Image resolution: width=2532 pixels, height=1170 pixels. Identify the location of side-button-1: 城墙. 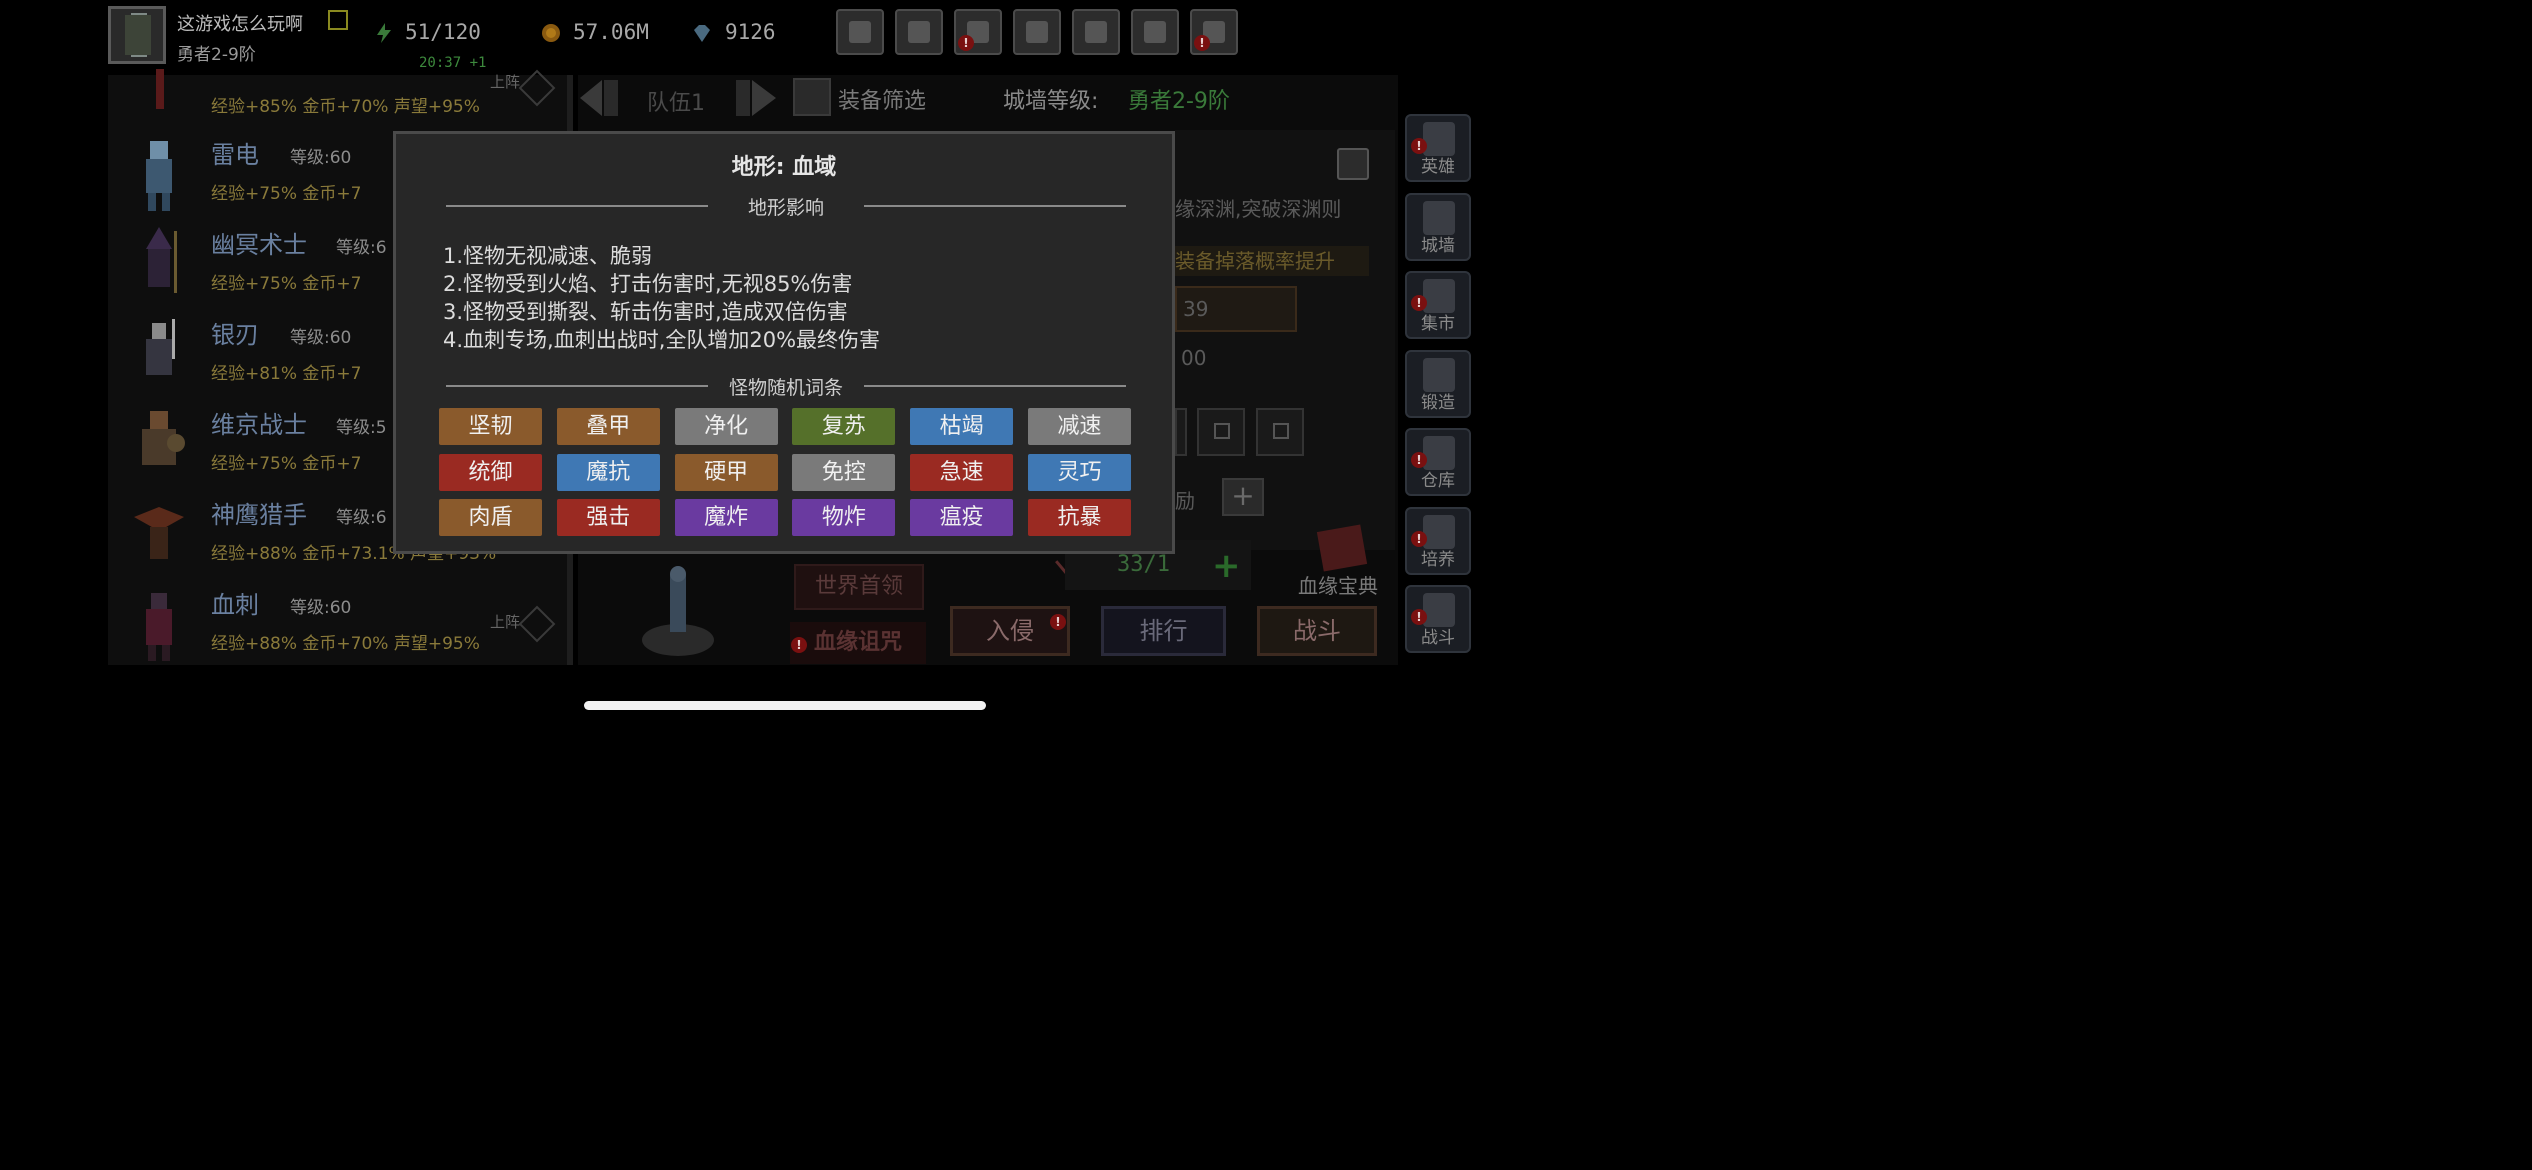
(1438, 226).